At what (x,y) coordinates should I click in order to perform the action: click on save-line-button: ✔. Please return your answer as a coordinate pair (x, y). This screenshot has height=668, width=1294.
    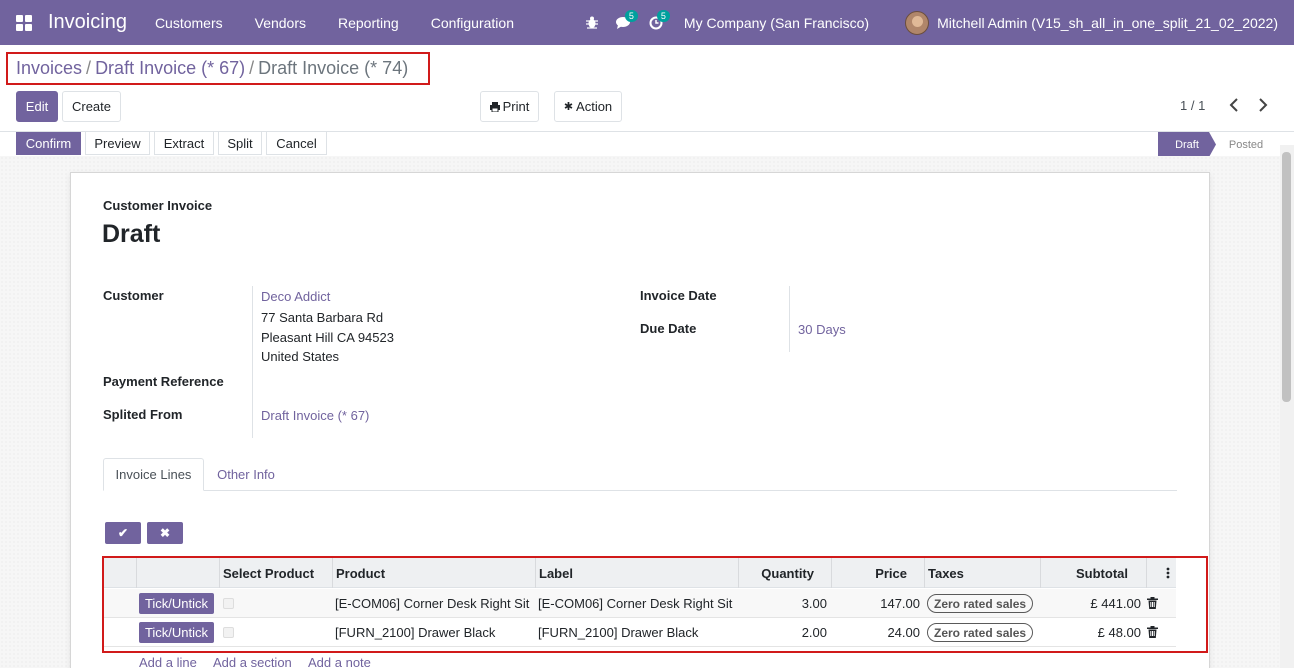
    Looking at the image, I should click on (123, 533).